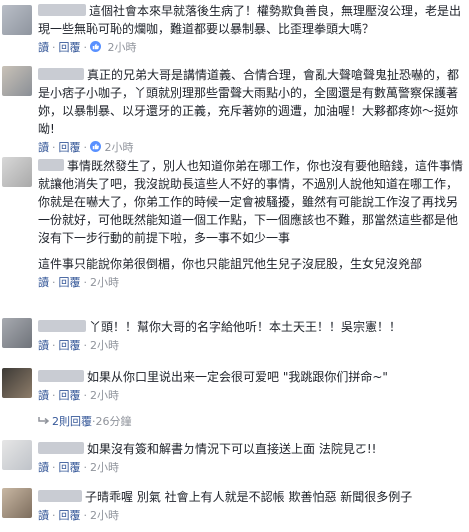  What do you see at coordinates (249, 497) in the screenshot?
I see `comment-text: 子晴乖喔 別氣 社會上有人就是不認帳 欺善怕惡 新聞很多例子` at bounding box center [249, 497].